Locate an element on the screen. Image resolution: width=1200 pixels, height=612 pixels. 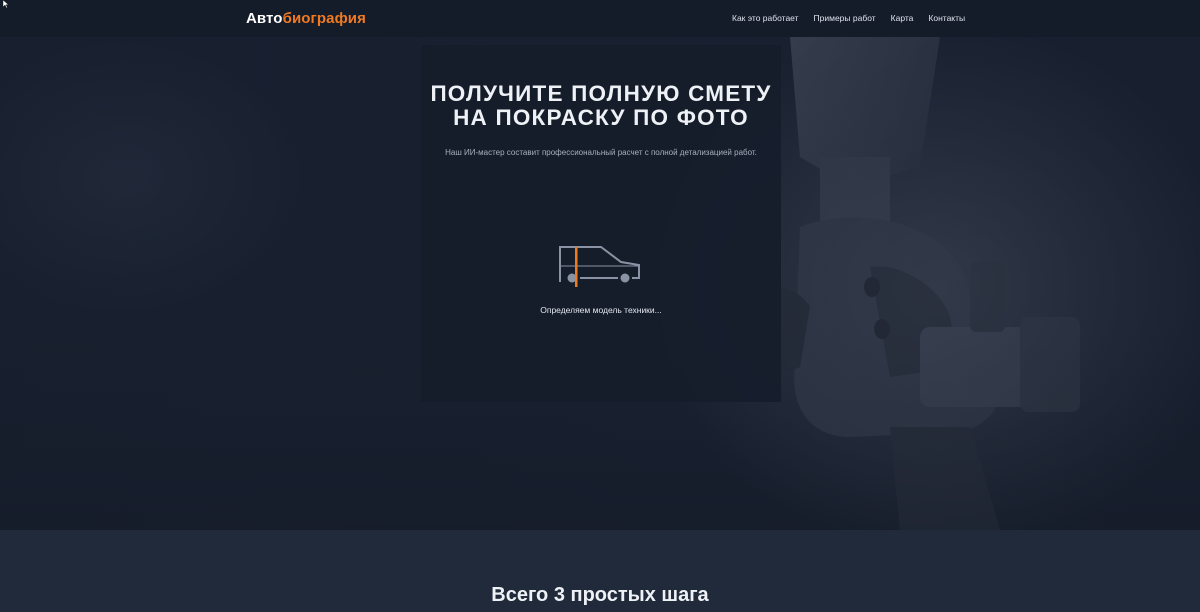
logo-part-orange: биография is located at coordinates (324, 18).